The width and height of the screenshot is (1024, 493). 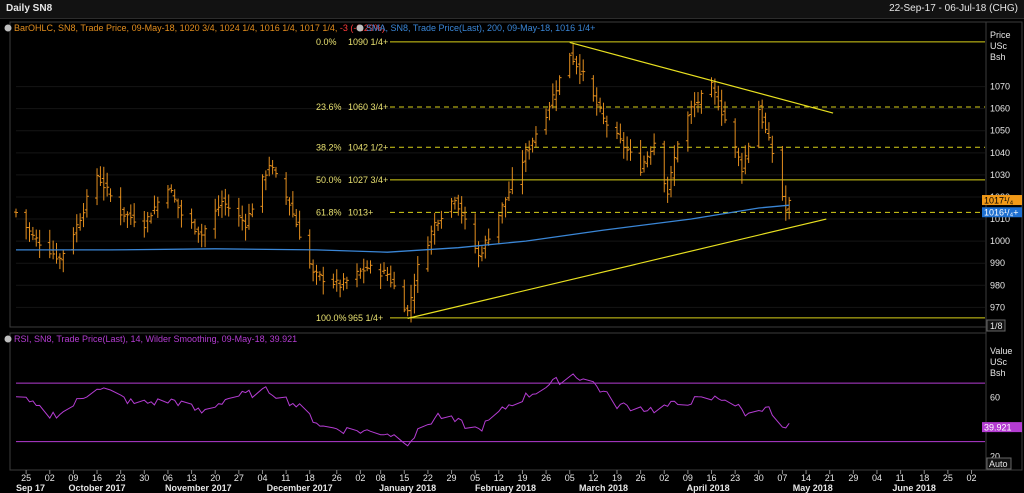 I want to click on x-month-label: October 2017, so click(x=97, y=488).